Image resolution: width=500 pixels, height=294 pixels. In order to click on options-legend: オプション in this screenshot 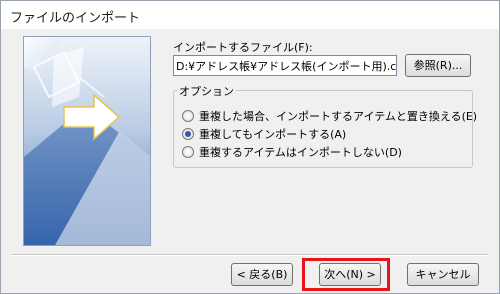, I will do `click(206, 91)`.